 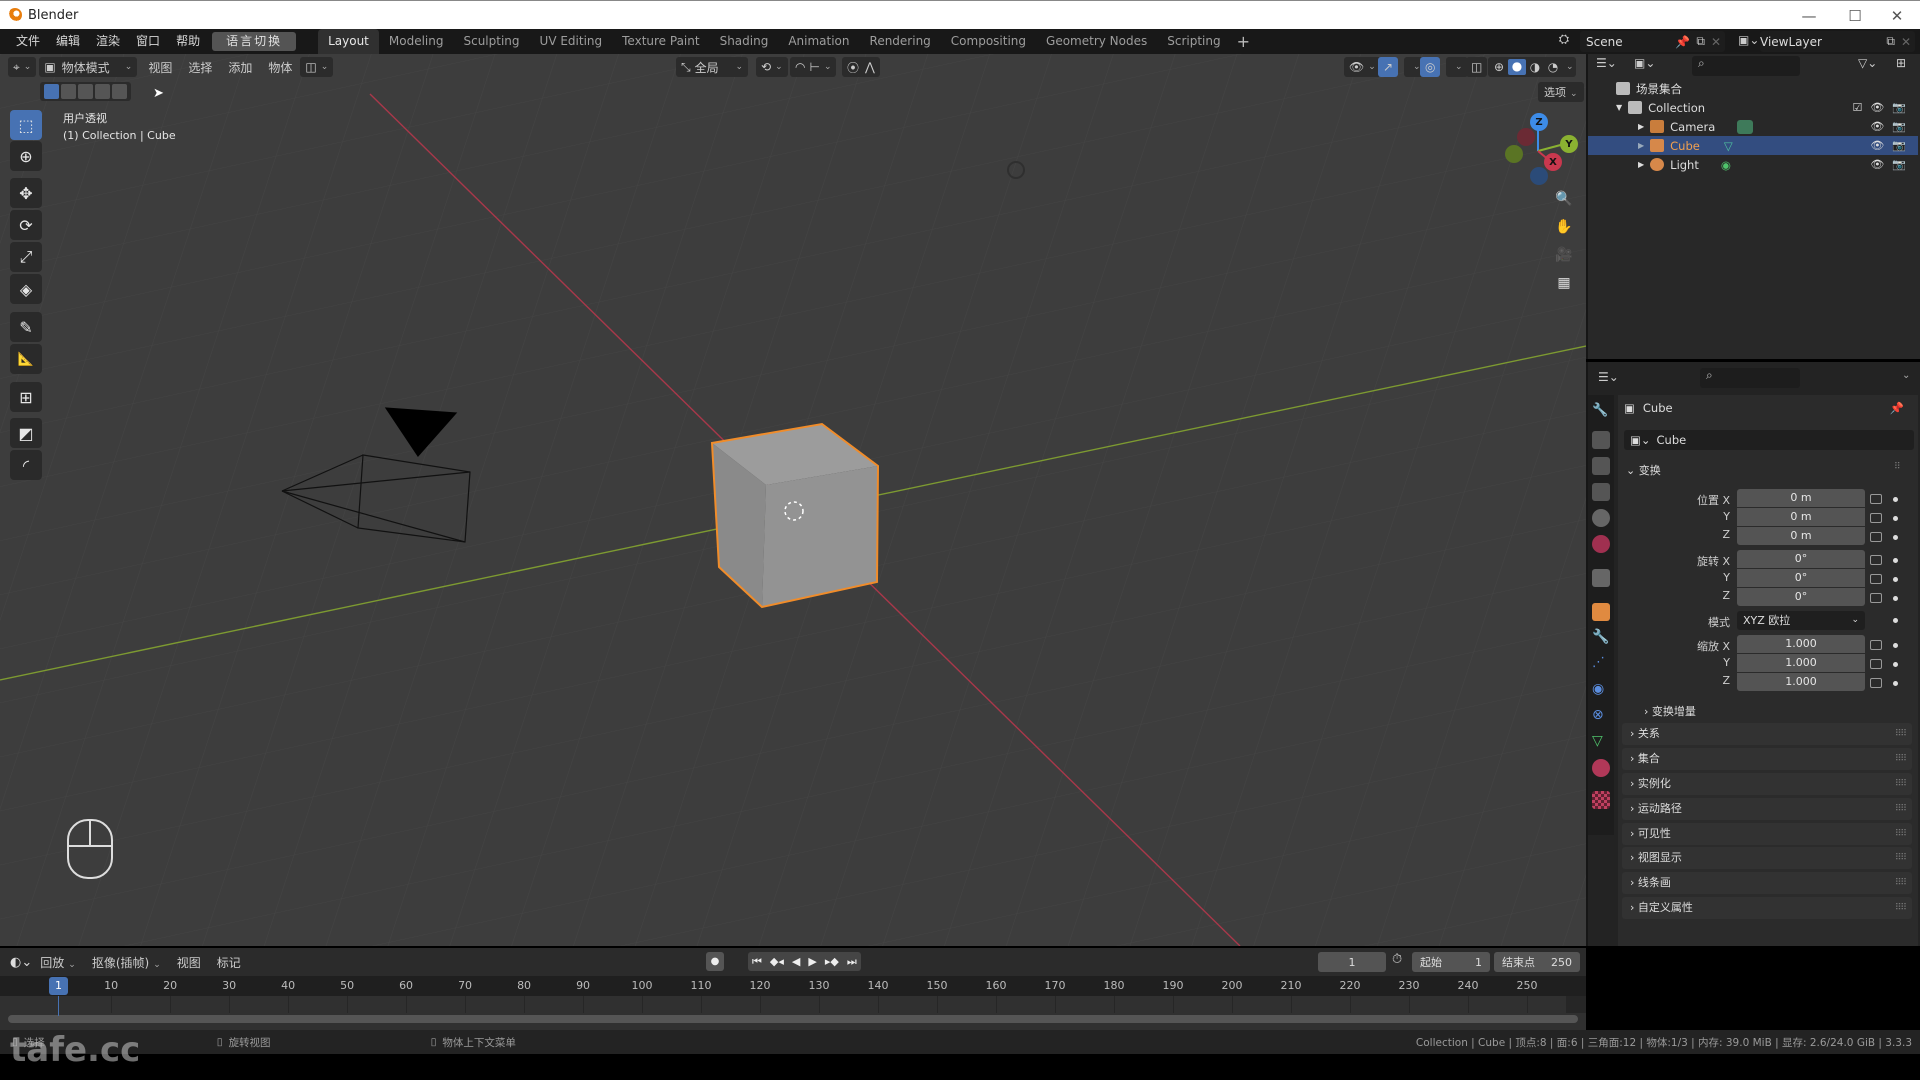 What do you see at coordinates (1767, 784) in the screenshot?
I see `panel-instancing: › 实例化 ⠿⠿` at bounding box center [1767, 784].